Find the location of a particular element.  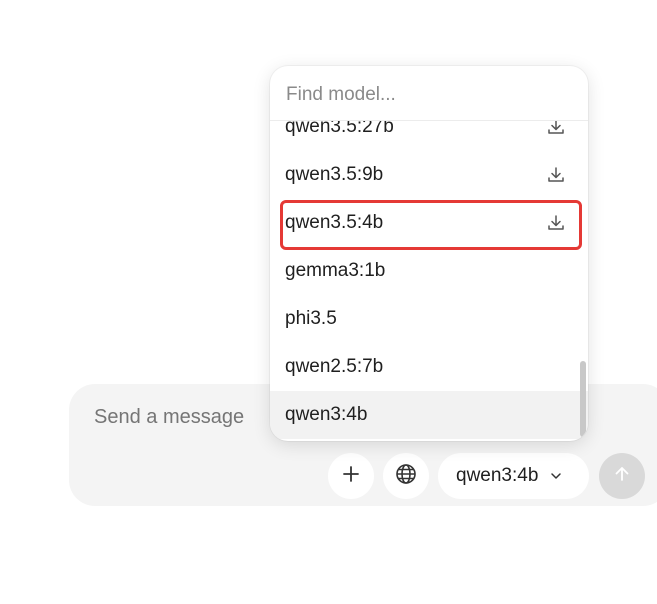

model-item-qwen3-4b: qwen3:4b is located at coordinates (429, 415).